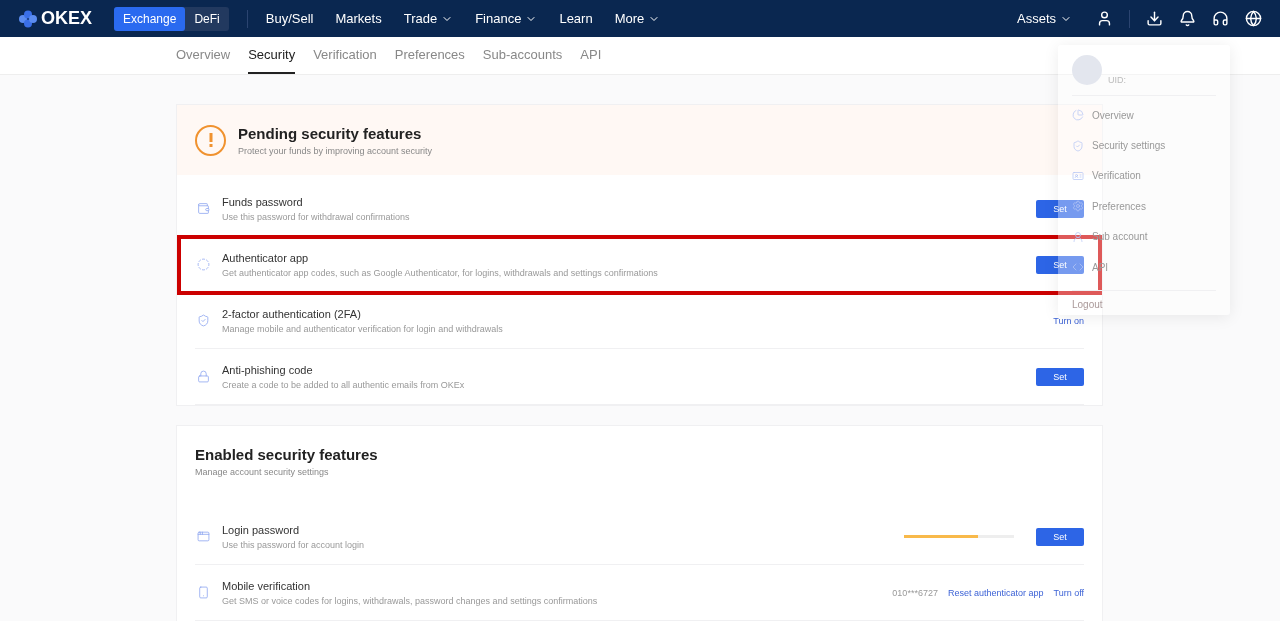  Describe the element at coordinates (203, 592) in the screenshot. I see `phone-icon` at that location.